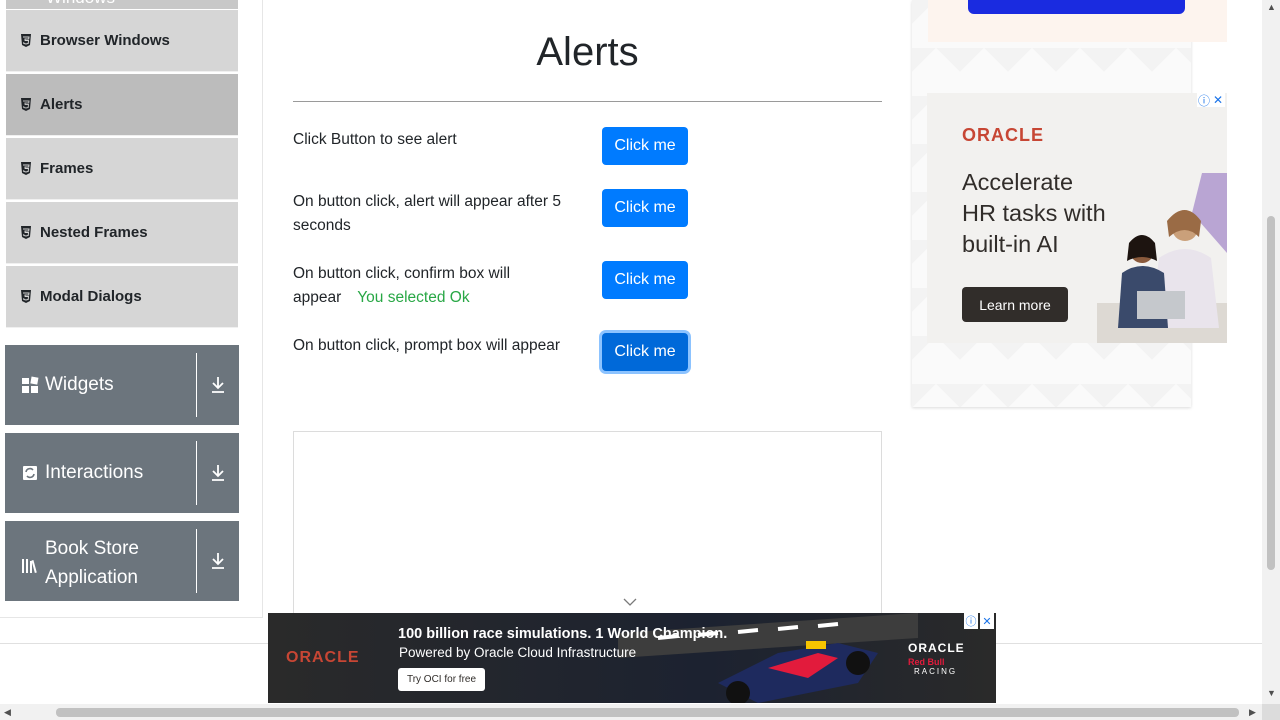 The height and width of the screenshot is (720, 1280). I want to click on group-header: Book Store Application, so click(100, 561).